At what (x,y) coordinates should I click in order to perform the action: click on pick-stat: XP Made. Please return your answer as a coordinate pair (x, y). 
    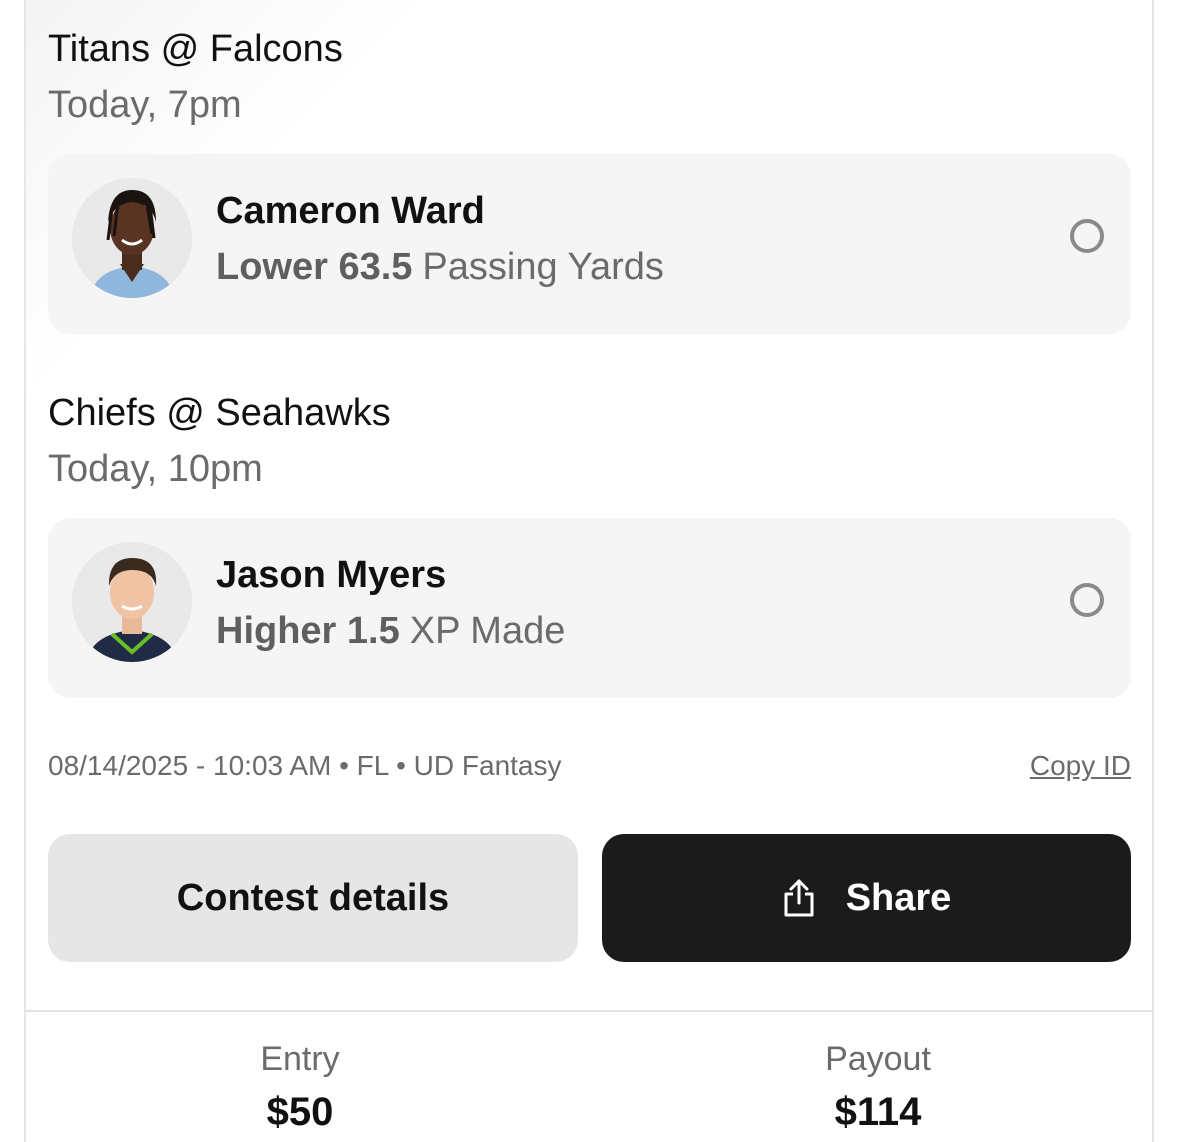
    Looking at the image, I should click on (487, 631).